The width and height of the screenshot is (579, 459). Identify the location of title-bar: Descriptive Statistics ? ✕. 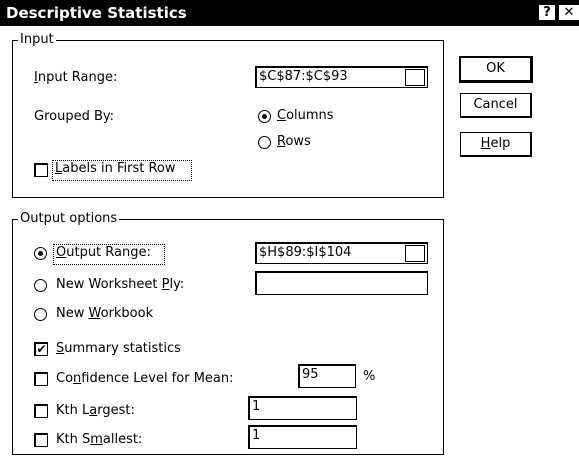
(289, 13).